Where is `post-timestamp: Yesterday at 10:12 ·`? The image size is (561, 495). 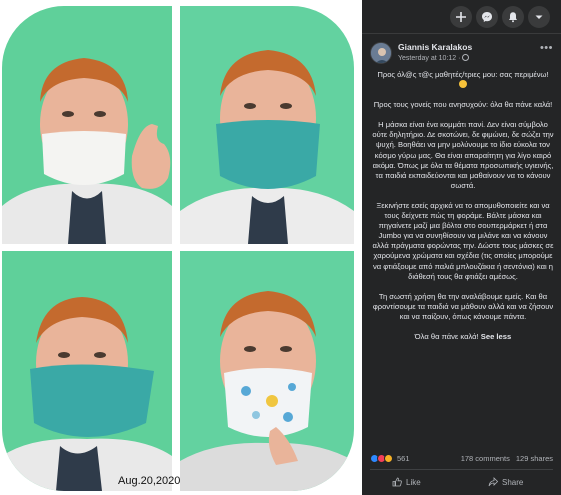 post-timestamp: Yesterday at 10:12 · is located at coordinates (434, 58).